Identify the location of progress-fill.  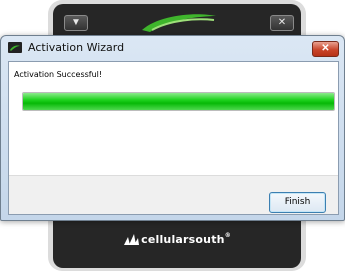
(178, 101).